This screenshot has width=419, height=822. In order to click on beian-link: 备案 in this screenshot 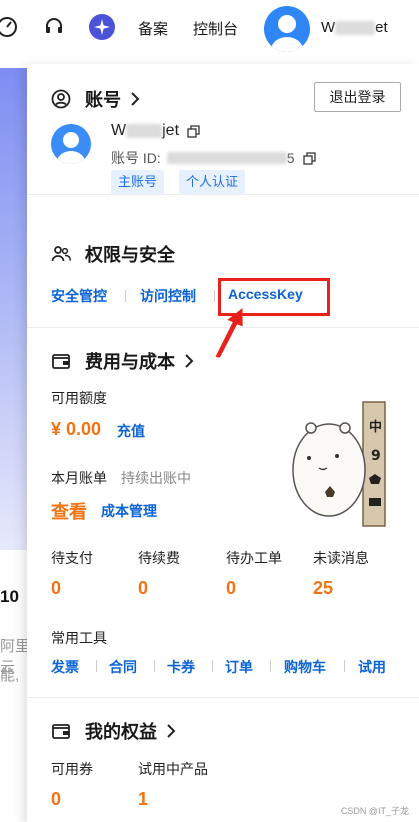, I will do `click(153, 28)`.